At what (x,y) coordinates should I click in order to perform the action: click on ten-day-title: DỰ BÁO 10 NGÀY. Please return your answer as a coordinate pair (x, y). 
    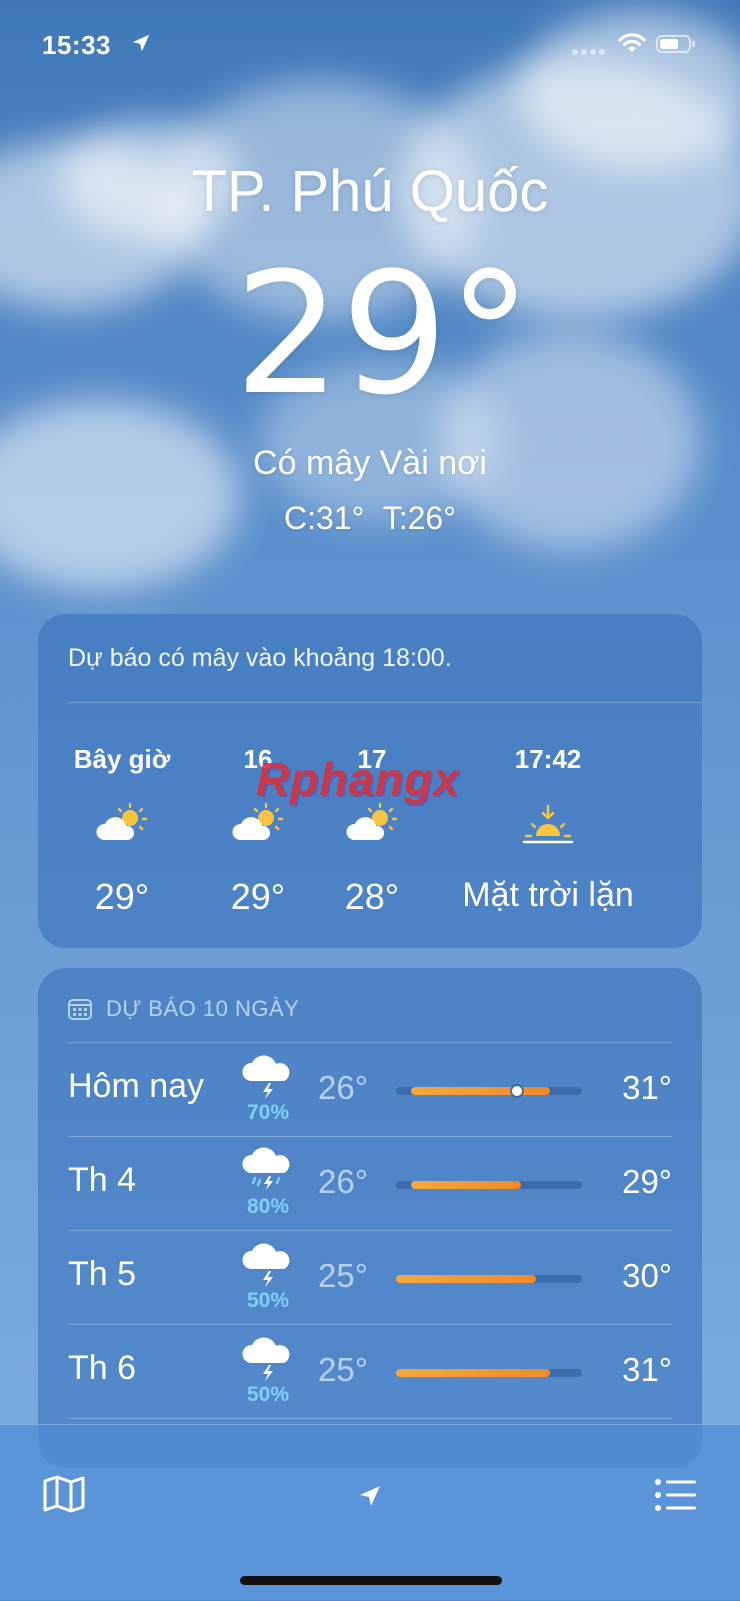
    Looking at the image, I should click on (203, 1008).